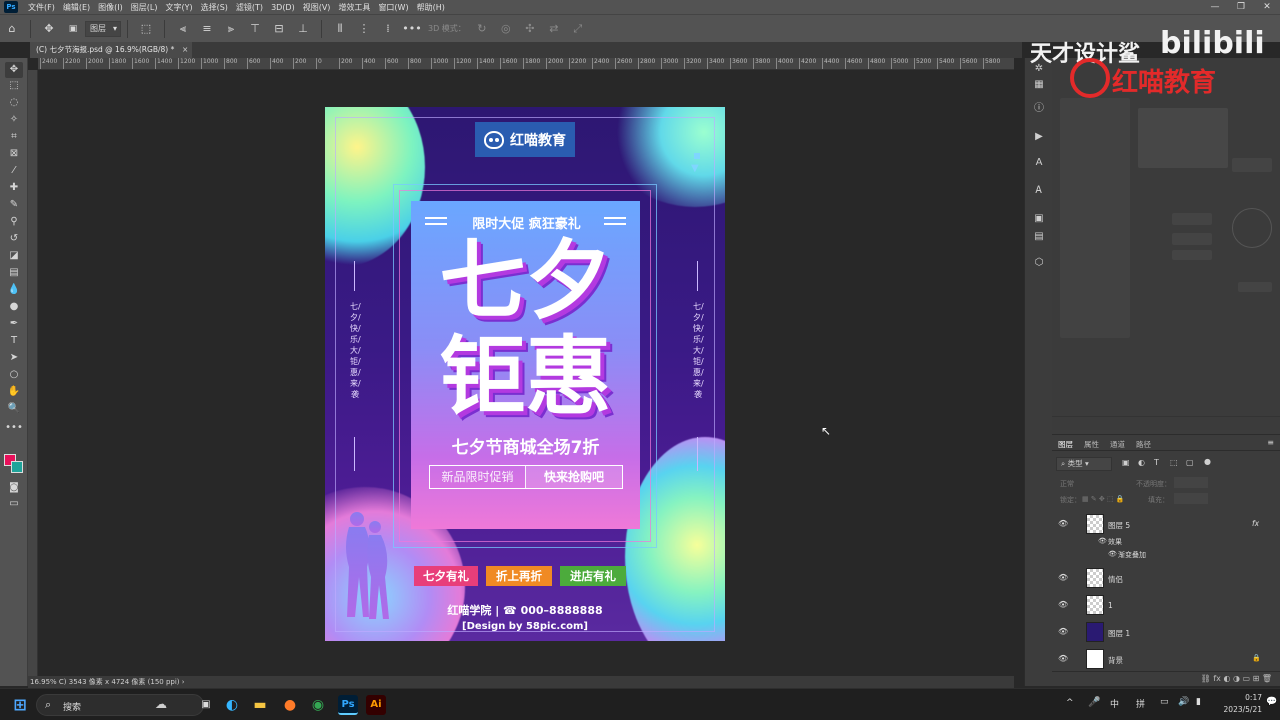  Describe the element at coordinates (14, 428) in the screenshot. I see `edit-toolbar-icon: •••` at that location.